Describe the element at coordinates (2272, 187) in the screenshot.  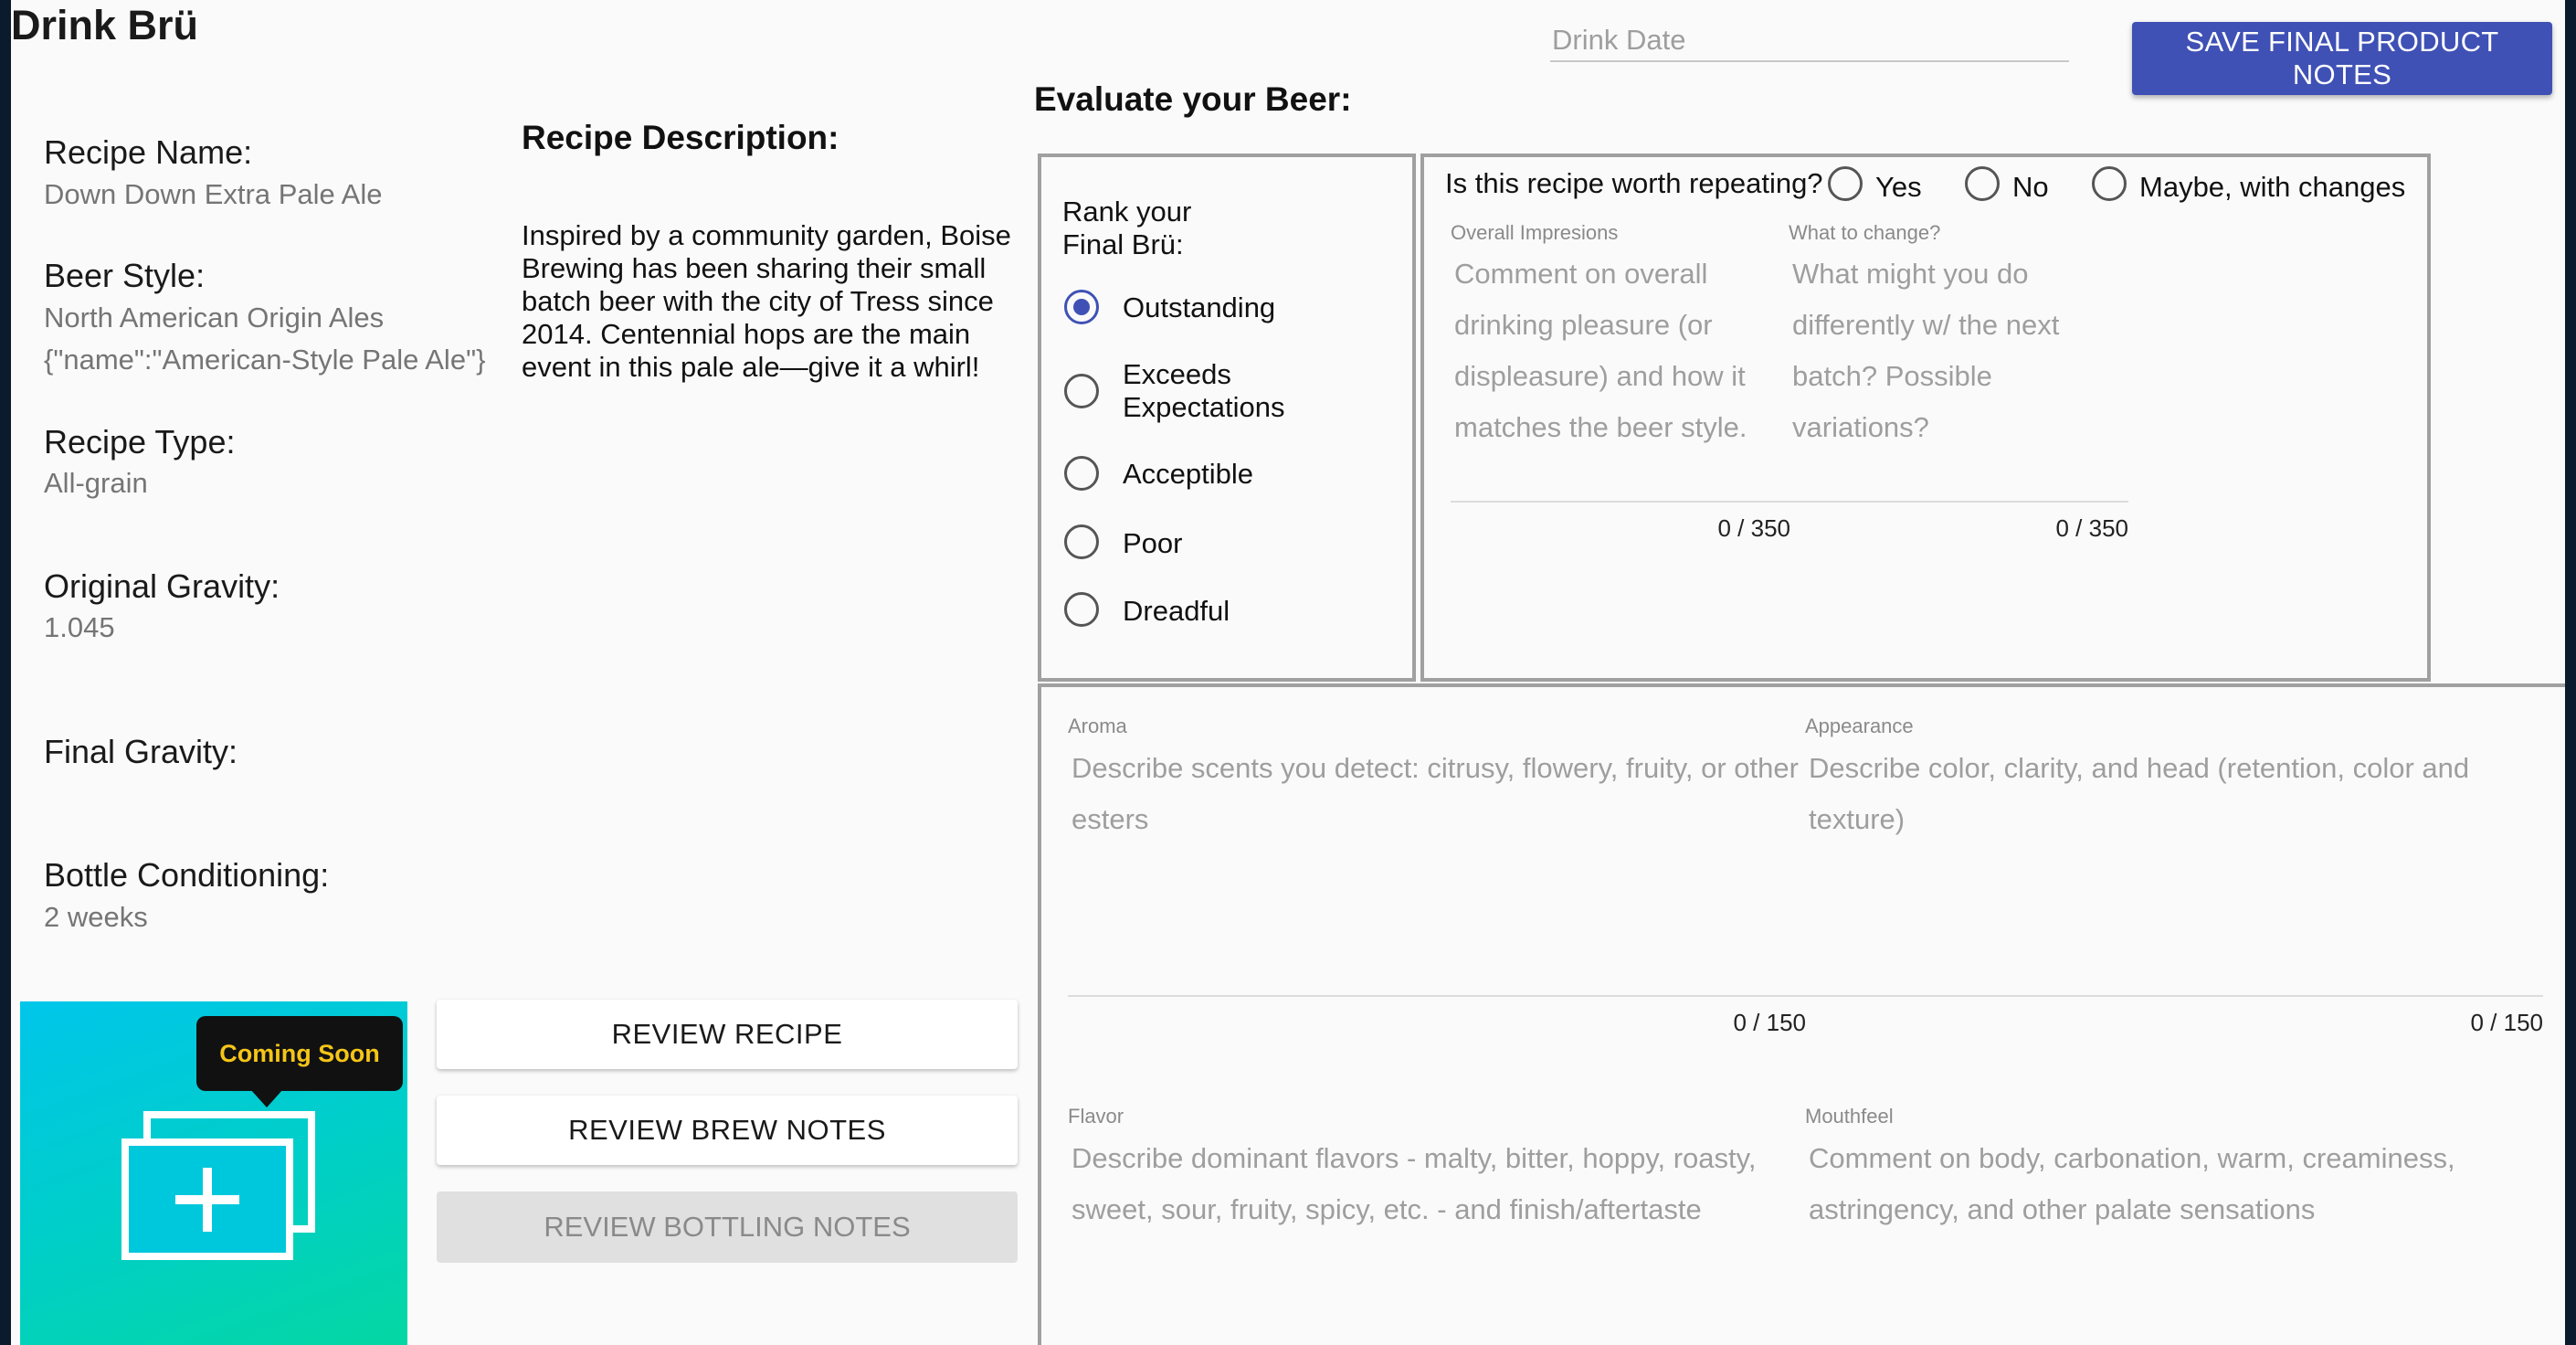
I see `repeat-option-label: Maybe, with changes` at that location.